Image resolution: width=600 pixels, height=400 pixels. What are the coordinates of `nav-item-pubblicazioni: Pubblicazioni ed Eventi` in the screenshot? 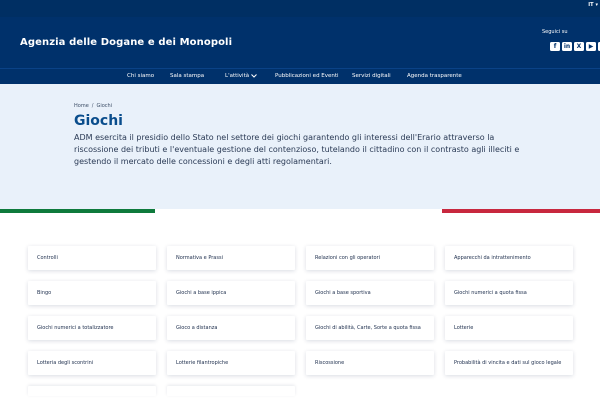 It's located at (307, 76).